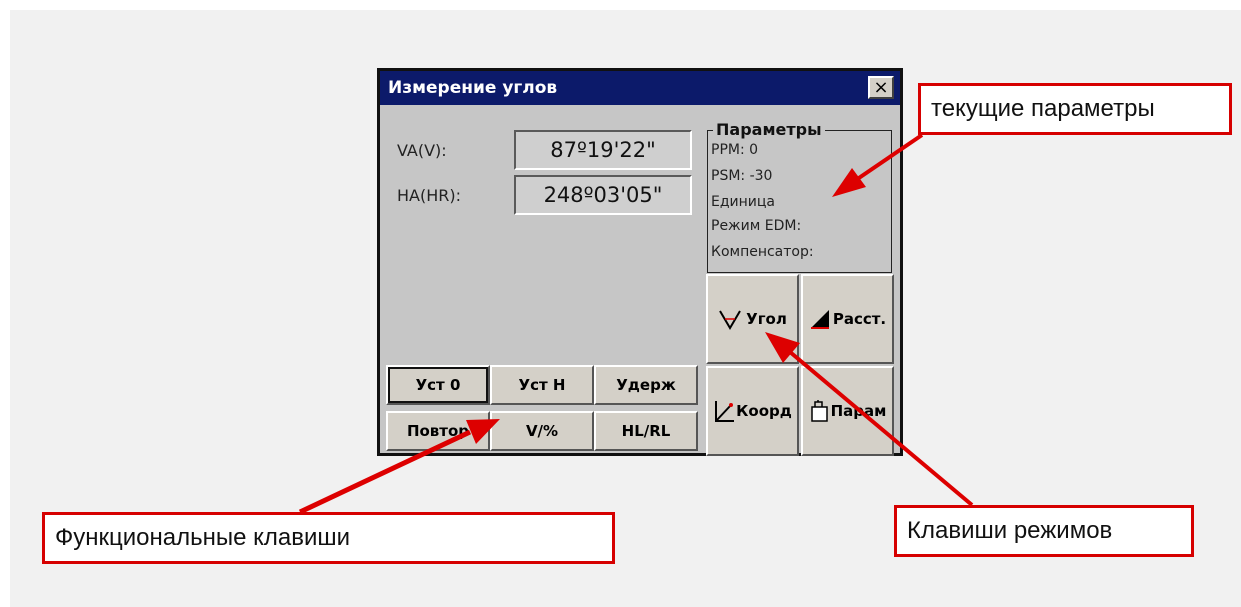 The image size is (1241, 607). What do you see at coordinates (646, 431) in the screenshot?
I see `hl-rl-button: HL/RL` at bounding box center [646, 431].